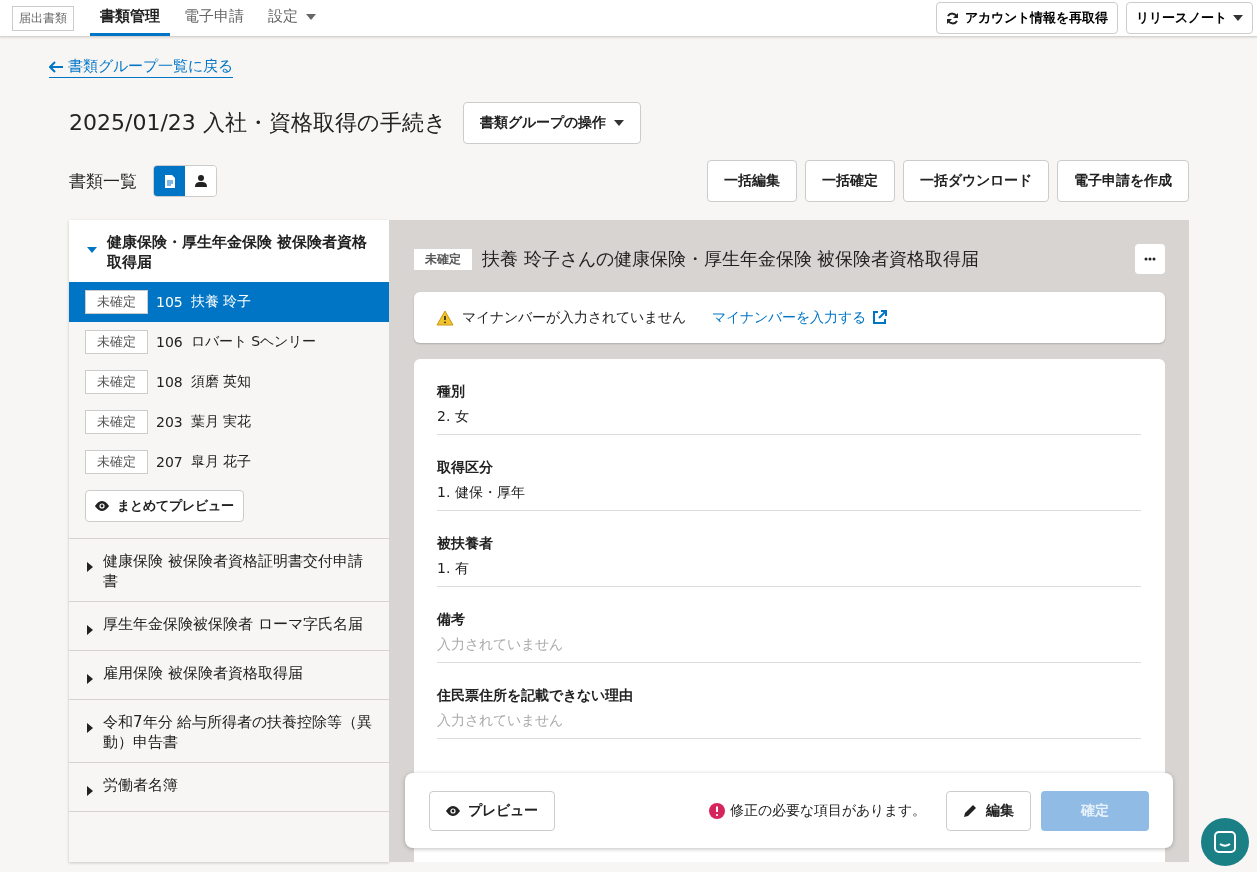  Describe the element at coordinates (551, 123) in the screenshot. I see `group-actions-button: 書類グループの操作` at that location.